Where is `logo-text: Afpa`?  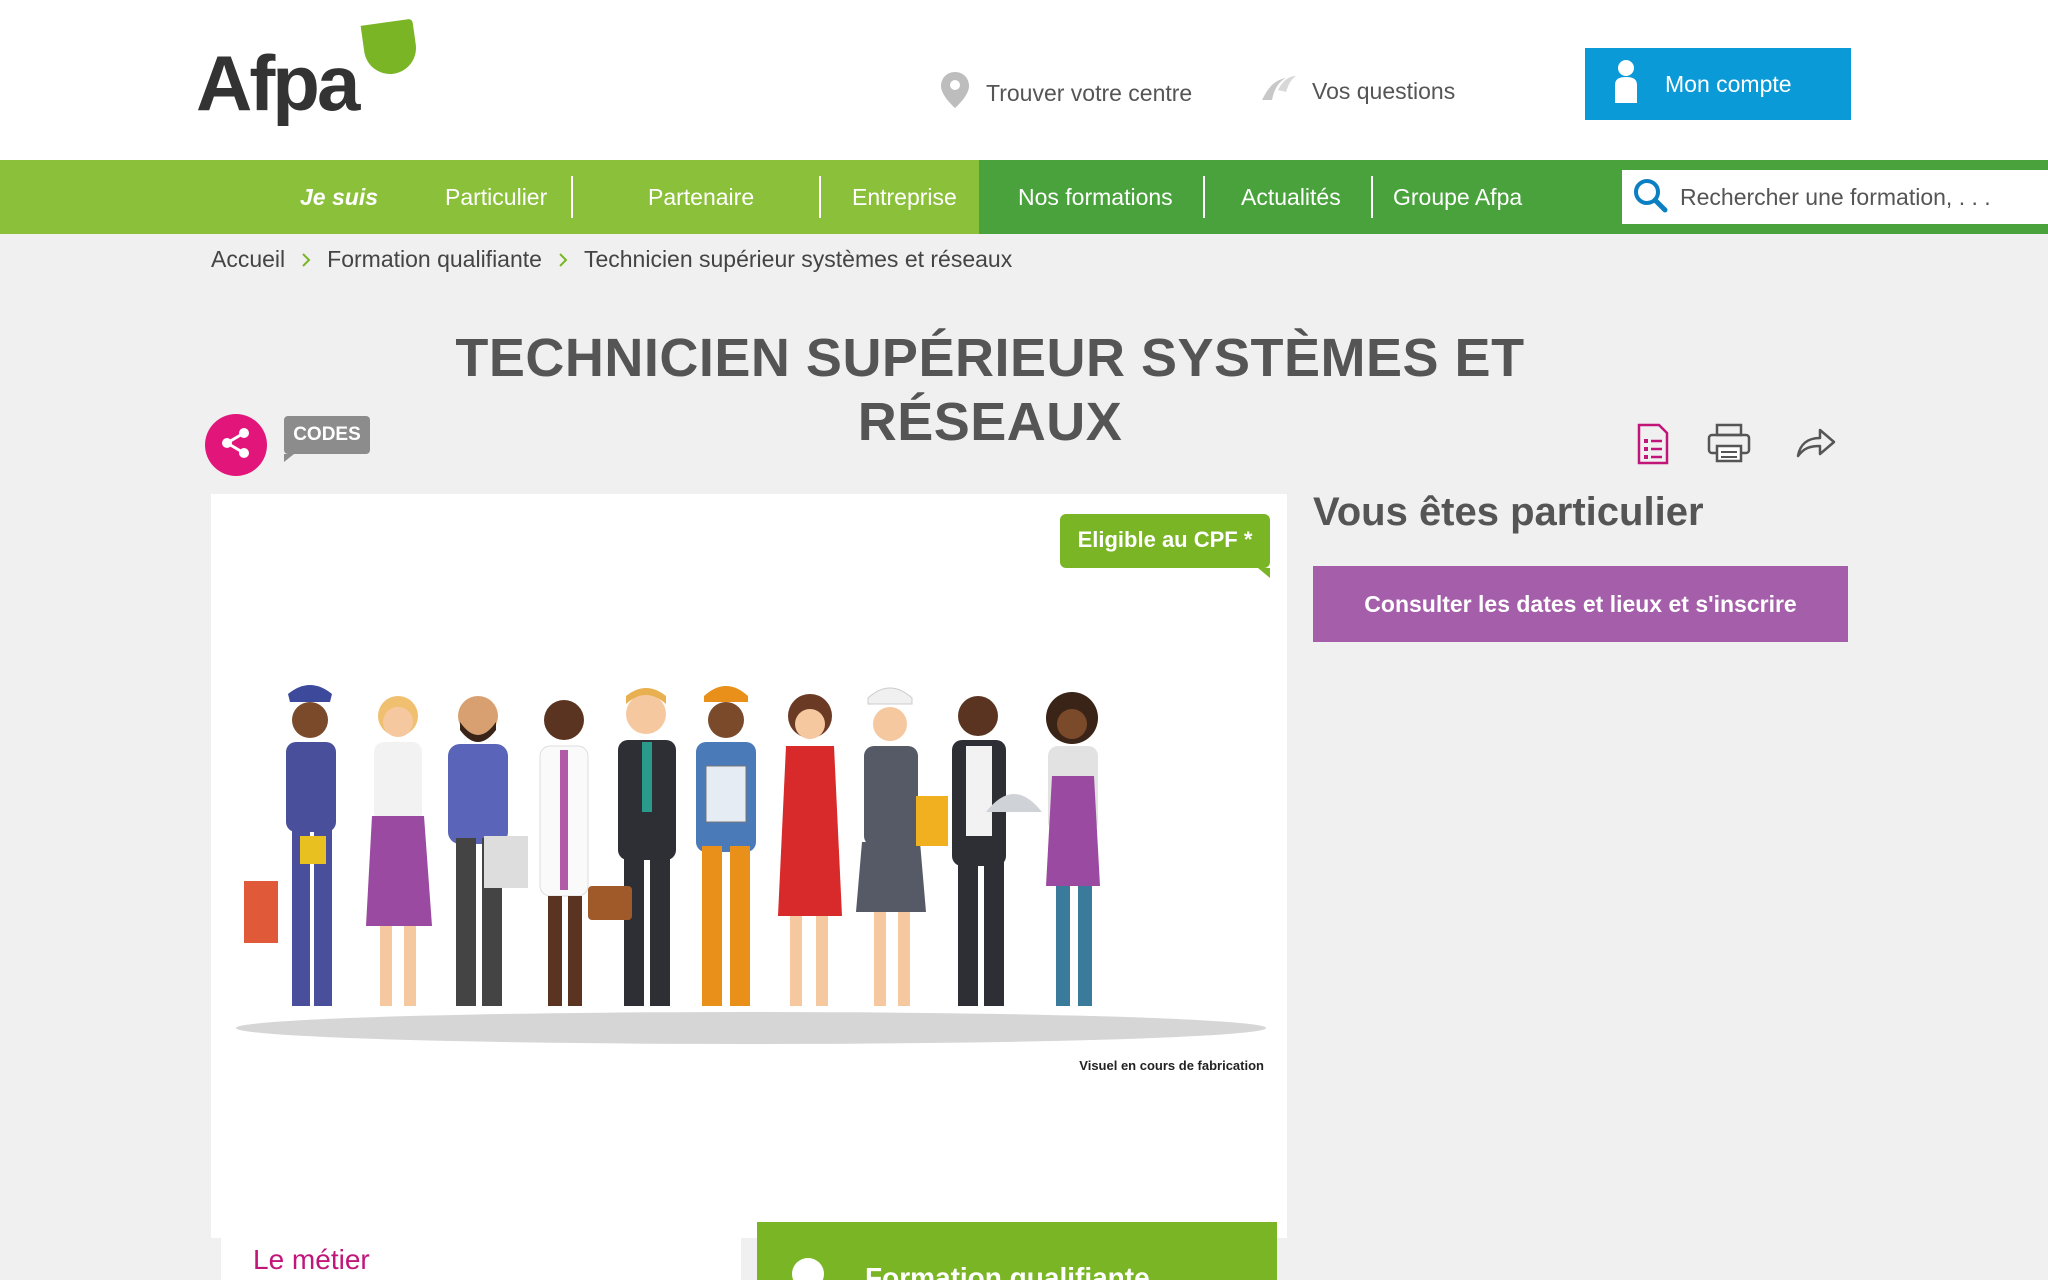
logo-text: Afpa is located at coordinates (278, 83).